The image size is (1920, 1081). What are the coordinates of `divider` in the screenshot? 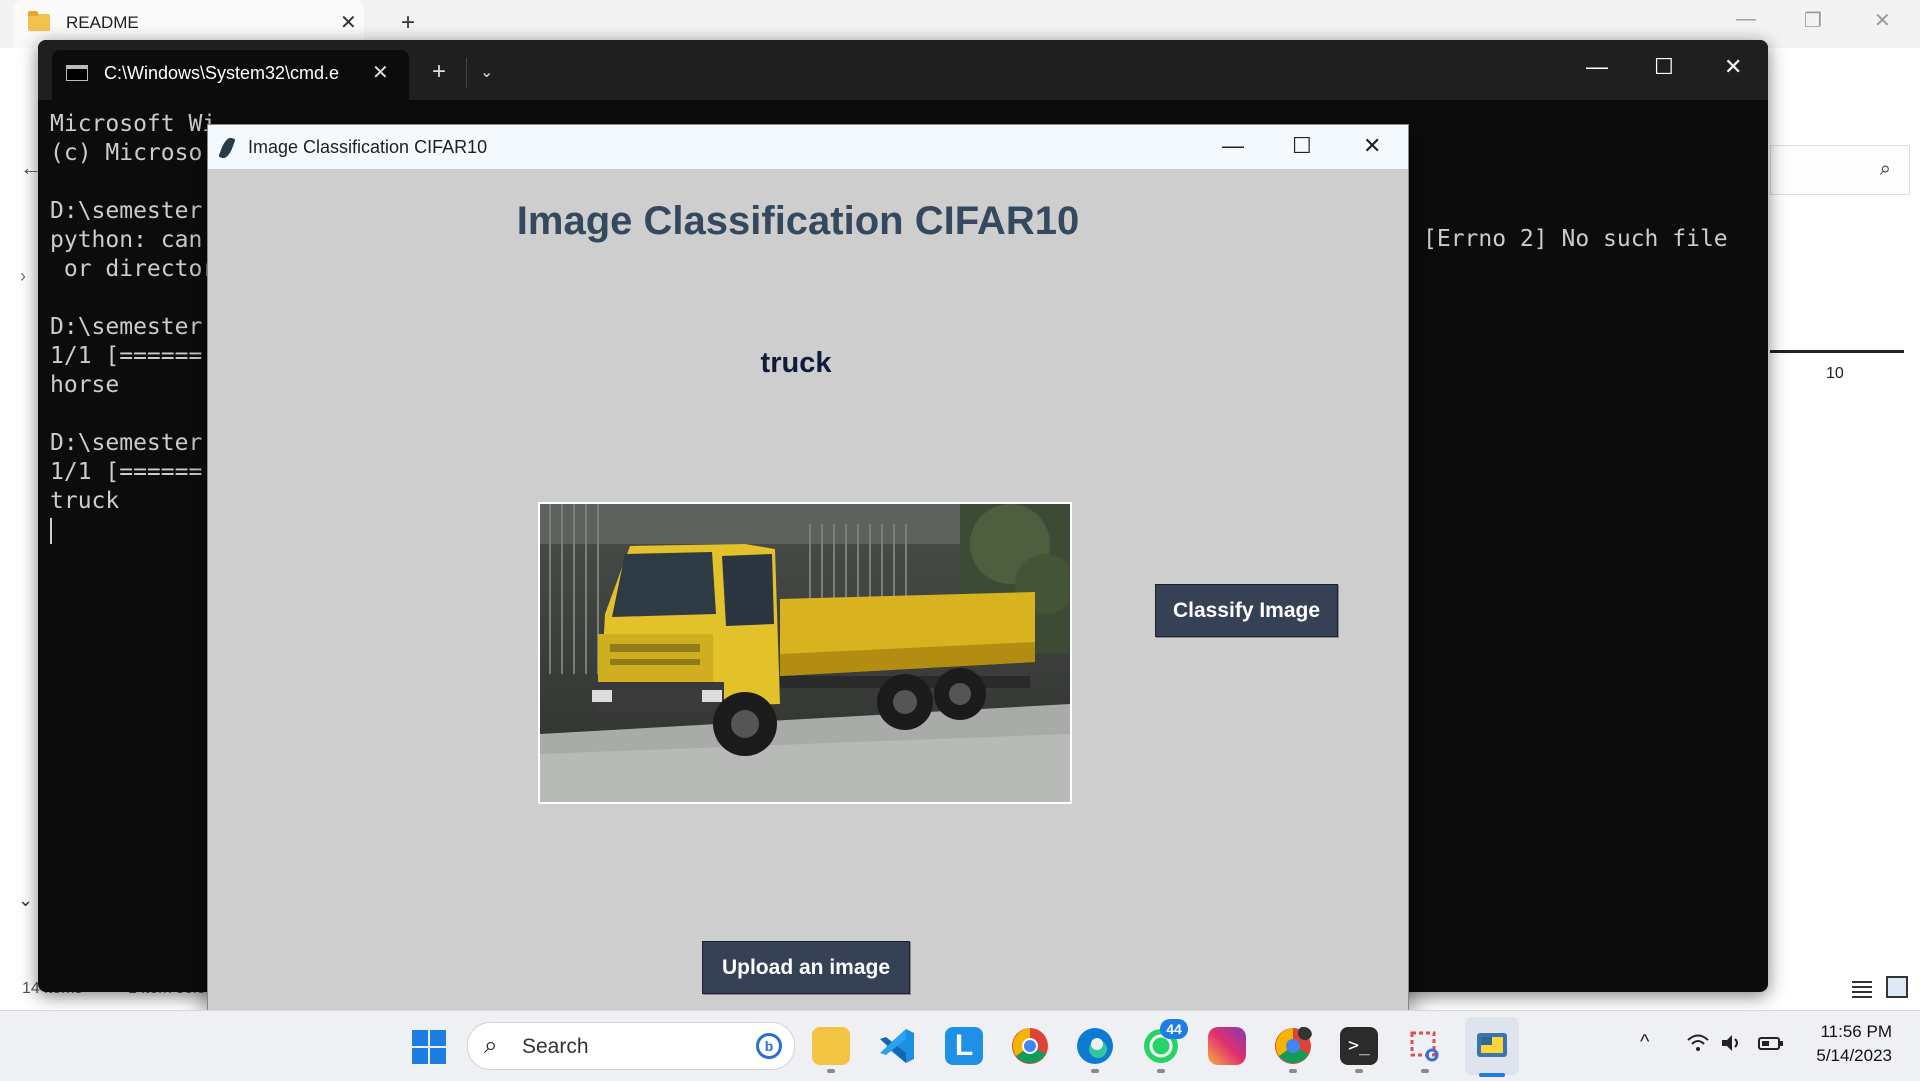 It's located at (466, 73).